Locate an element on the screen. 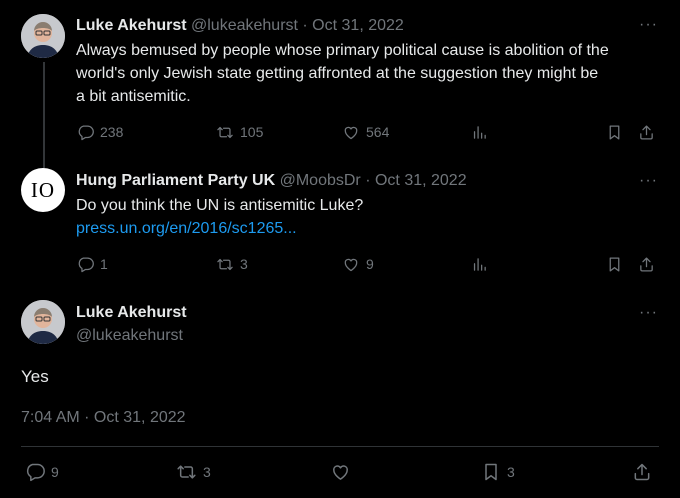 This screenshot has width=680, height=498. like-button: 564 is located at coordinates (365, 132).